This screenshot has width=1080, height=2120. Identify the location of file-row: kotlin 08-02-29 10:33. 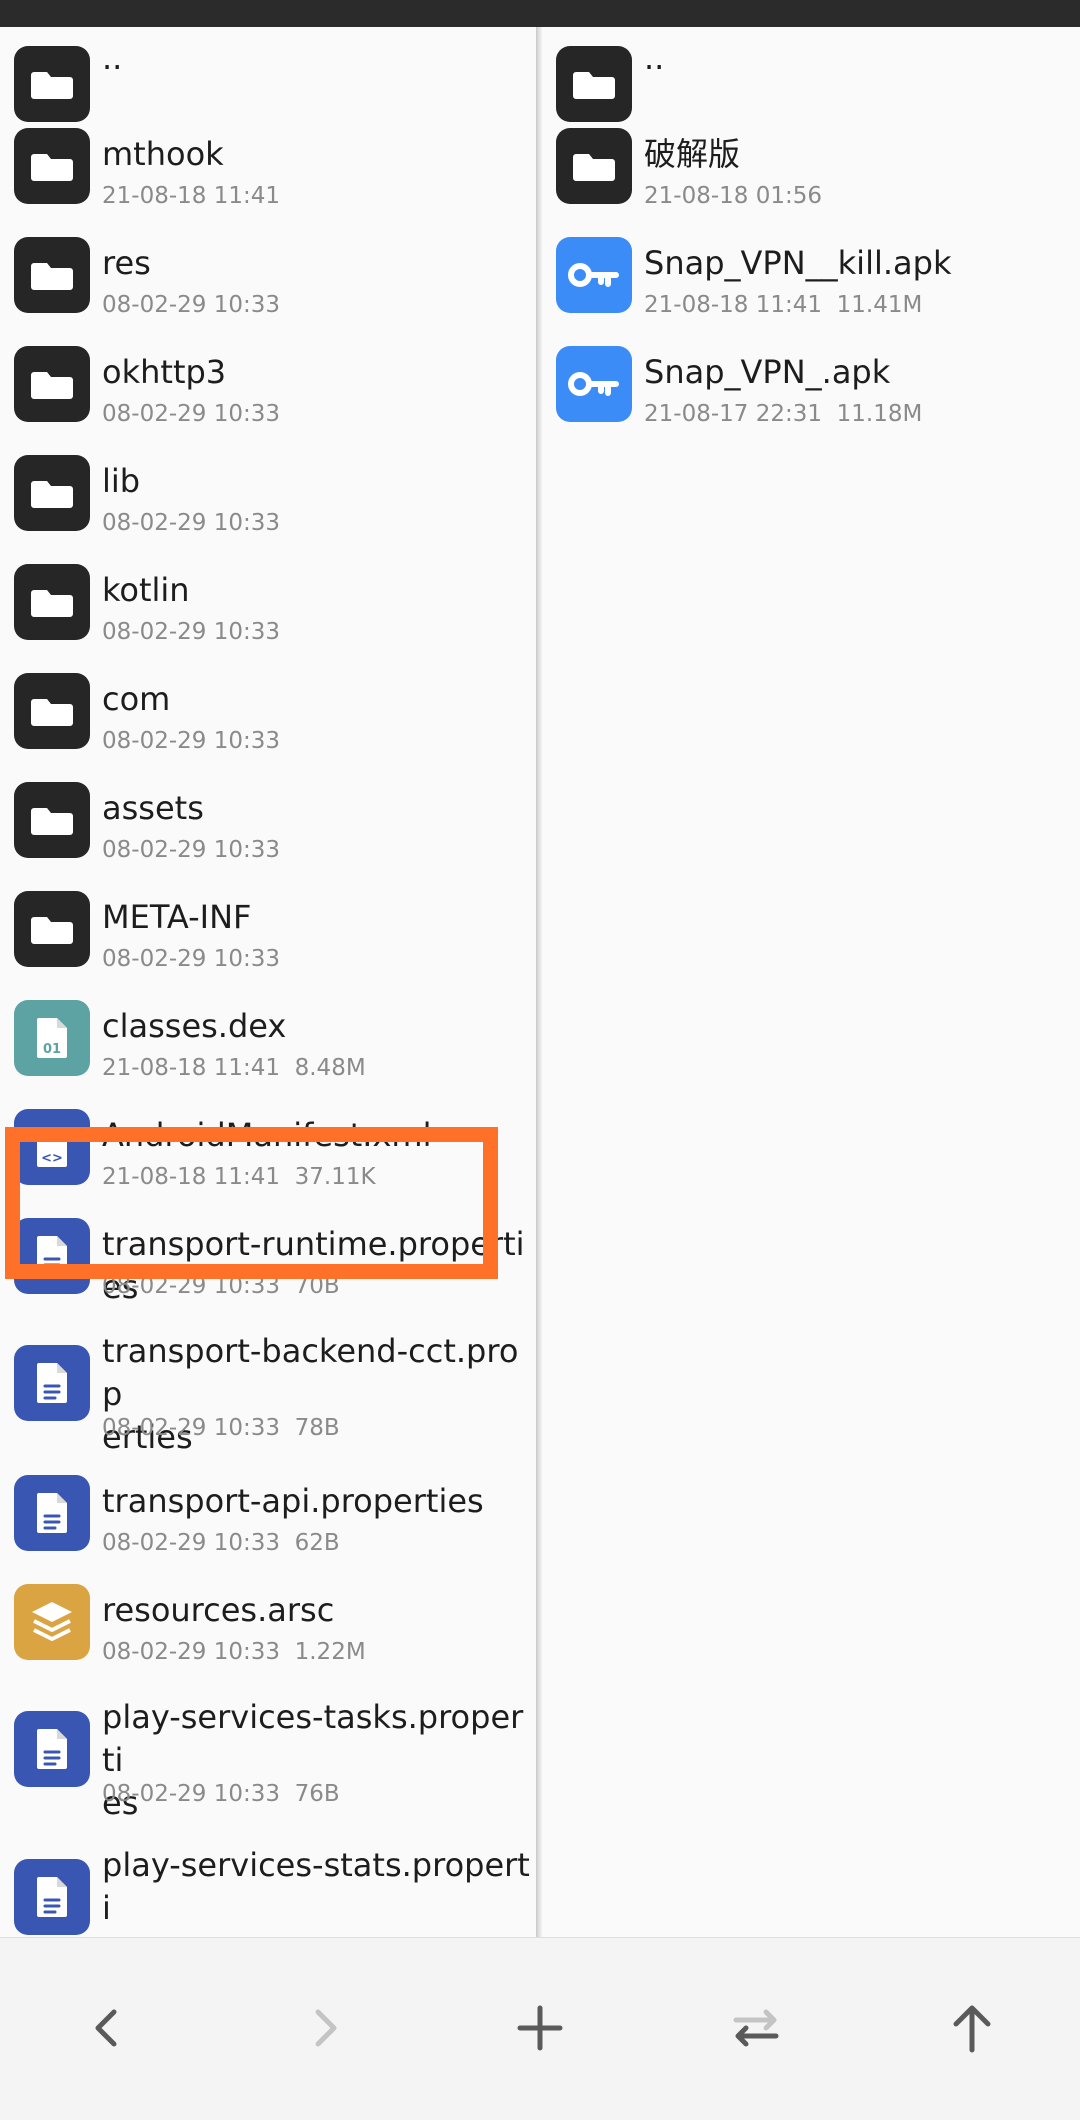
(269, 600).